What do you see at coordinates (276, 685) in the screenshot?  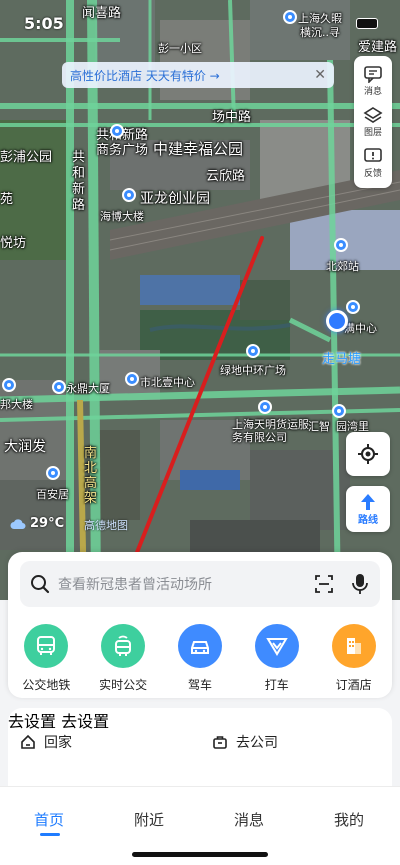 I see `quick-label: 打车` at bounding box center [276, 685].